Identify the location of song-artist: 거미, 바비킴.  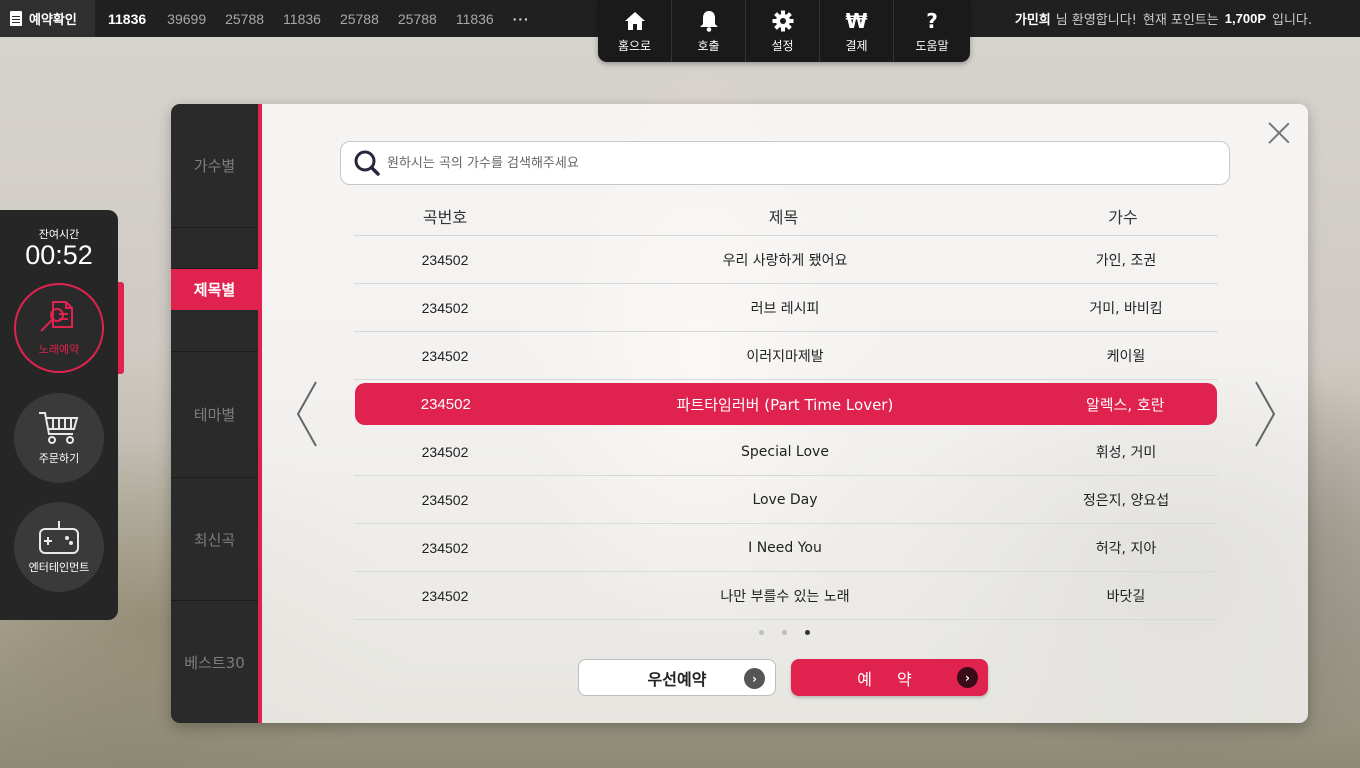
(1126, 308).